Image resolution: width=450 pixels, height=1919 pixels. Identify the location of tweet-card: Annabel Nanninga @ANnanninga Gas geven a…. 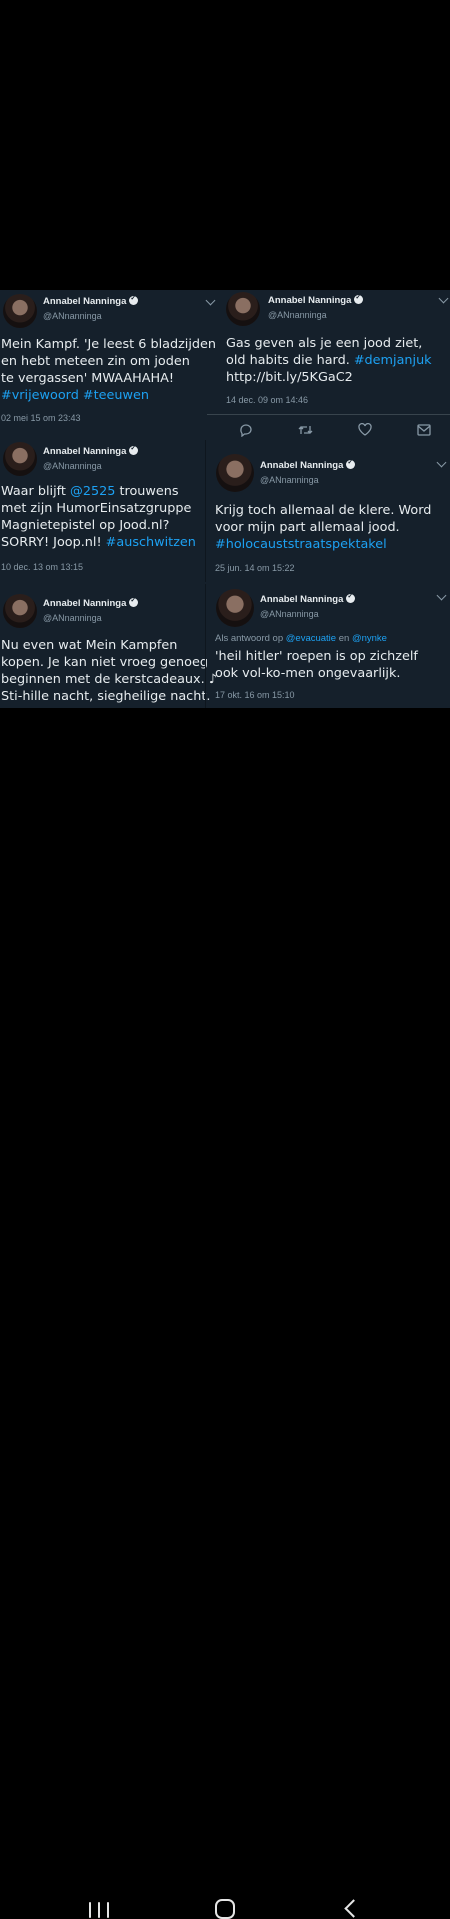
(328, 364).